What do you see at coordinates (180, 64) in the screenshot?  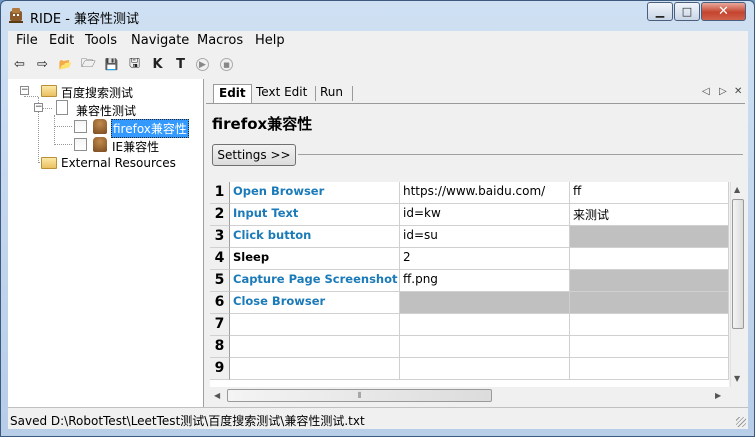 I see `search-tests-icon: T` at bounding box center [180, 64].